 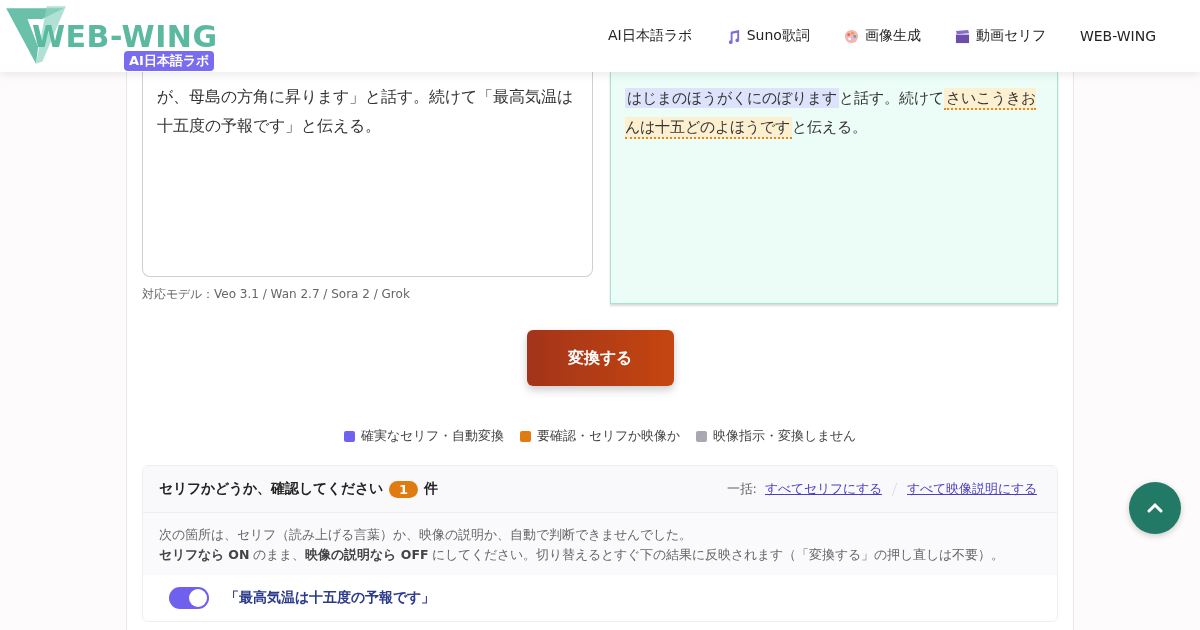 I want to click on nav-link: AI日本語ラボ, so click(x=650, y=36).